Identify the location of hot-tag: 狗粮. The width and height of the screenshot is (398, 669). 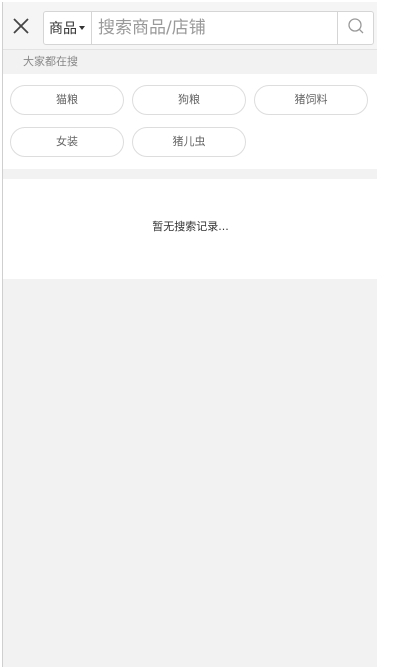
(189, 100).